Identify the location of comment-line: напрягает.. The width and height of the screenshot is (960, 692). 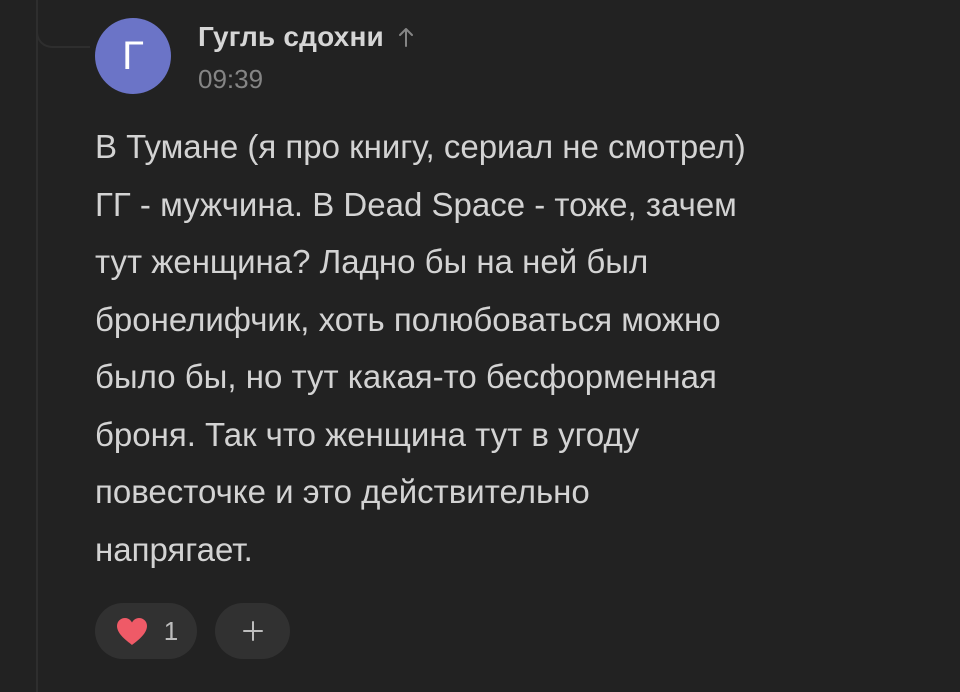
(174, 549).